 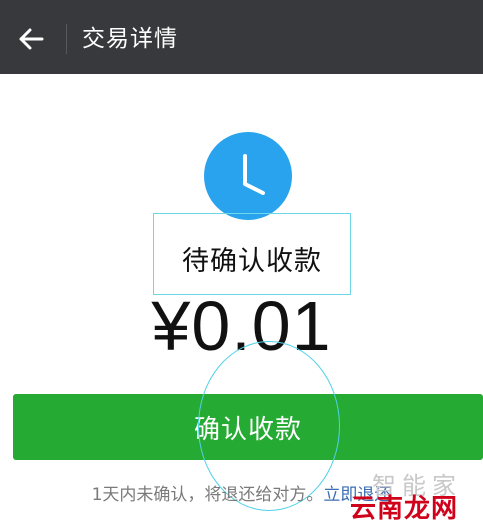 What do you see at coordinates (254, 174) in the screenshot?
I see `clock-hands` at bounding box center [254, 174].